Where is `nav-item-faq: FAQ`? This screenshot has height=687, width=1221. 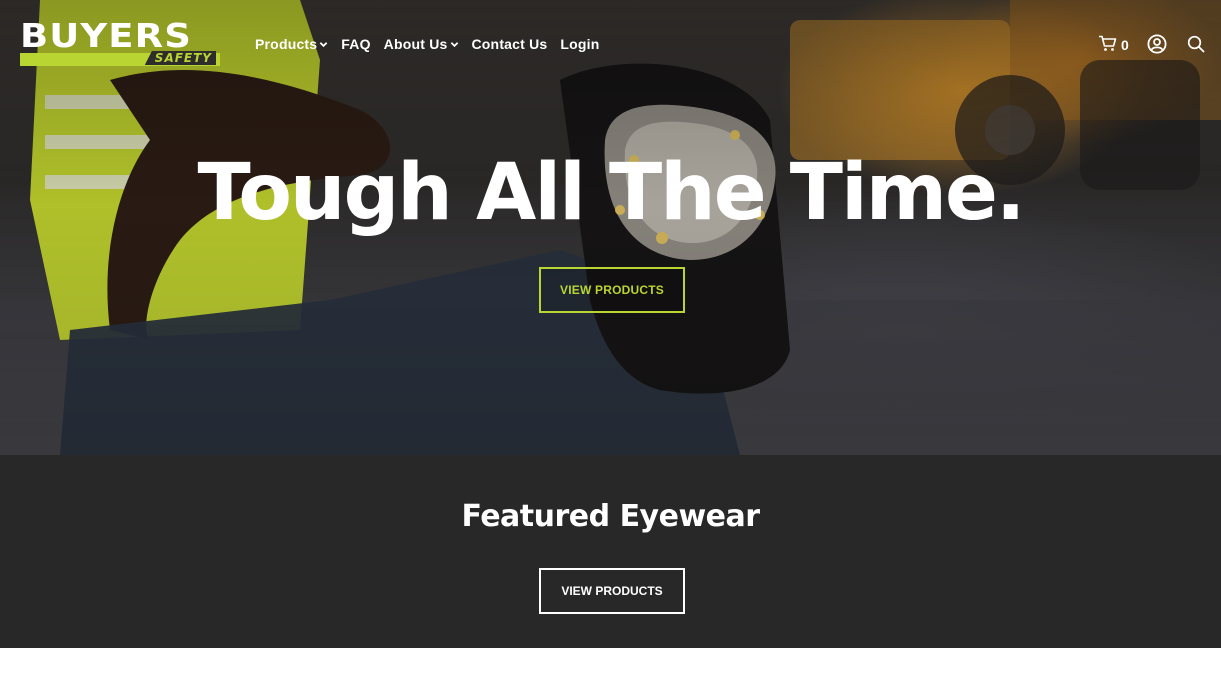 nav-item-faq: FAQ is located at coordinates (355, 44).